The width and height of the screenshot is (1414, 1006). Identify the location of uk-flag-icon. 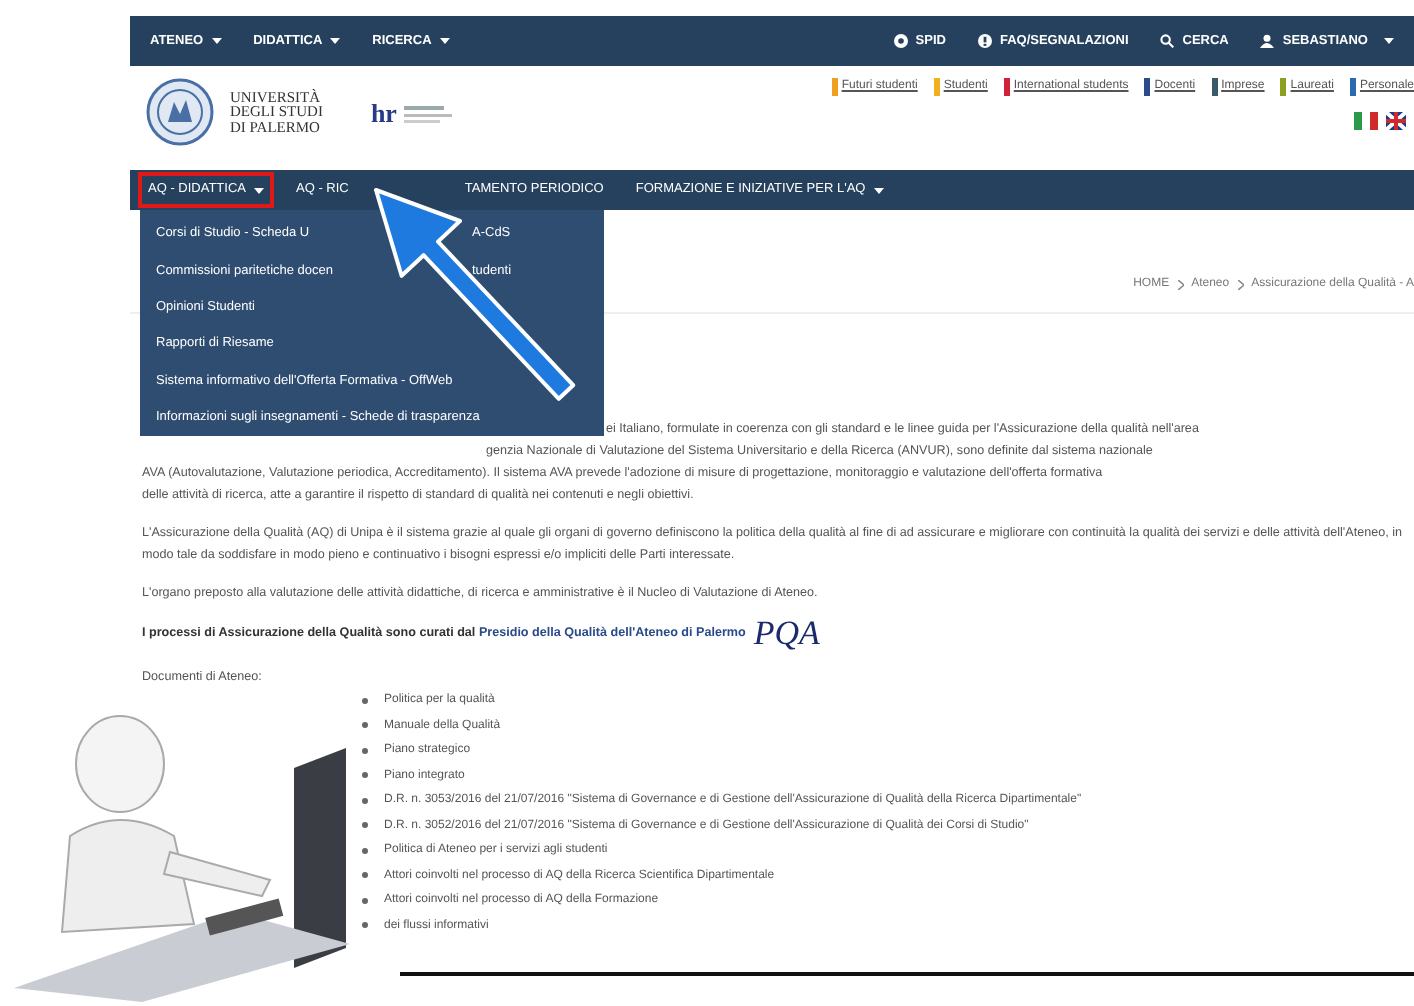
(1396, 121).